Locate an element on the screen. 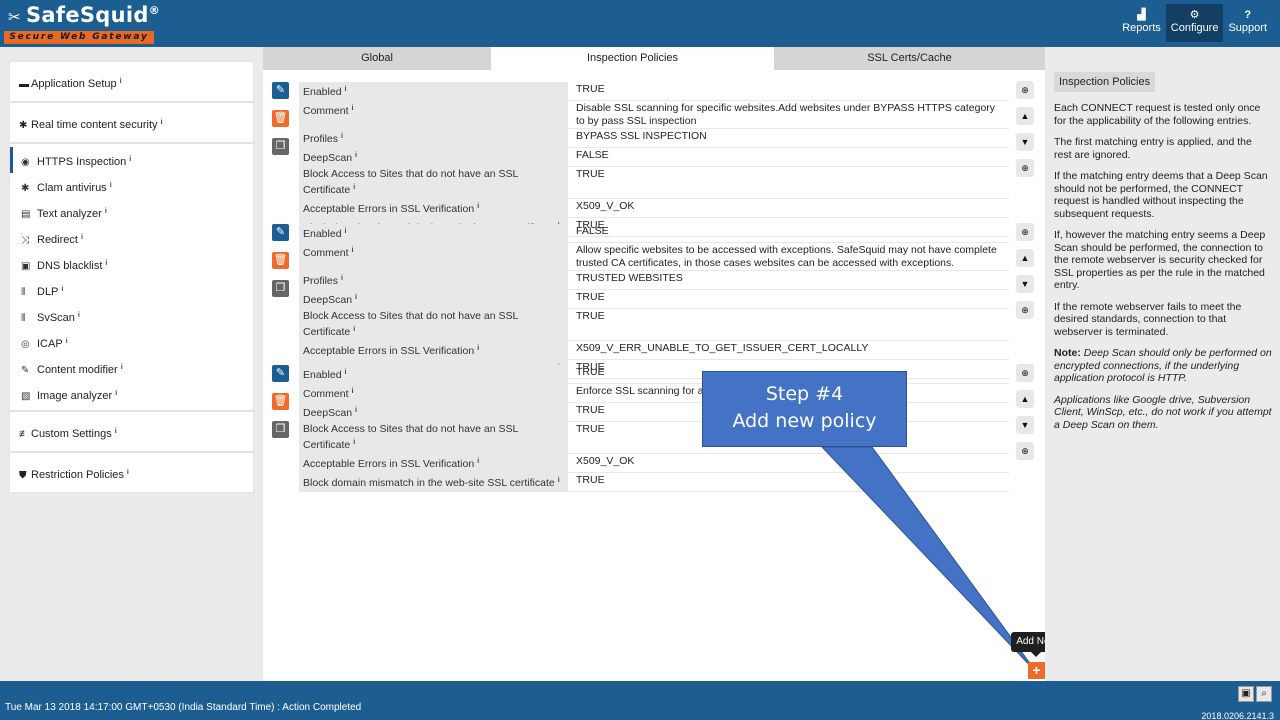 Image resolution: width=1280 pixels, height=720 pixels. plus-icon: + is located at coordinates (1036, 670).